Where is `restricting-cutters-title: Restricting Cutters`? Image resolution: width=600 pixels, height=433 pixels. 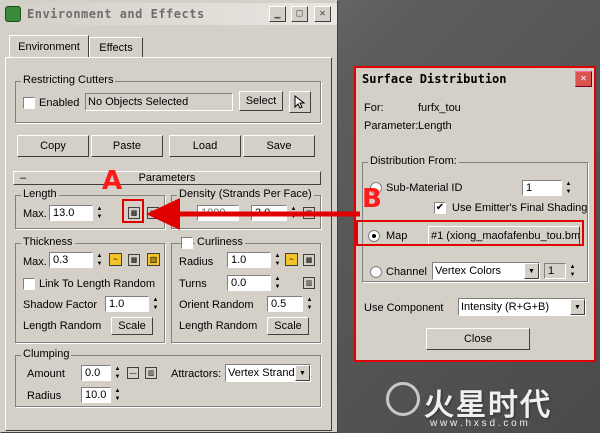
restricting-cutters-title: Restricting Cutters is located at coordinates (68, 80).